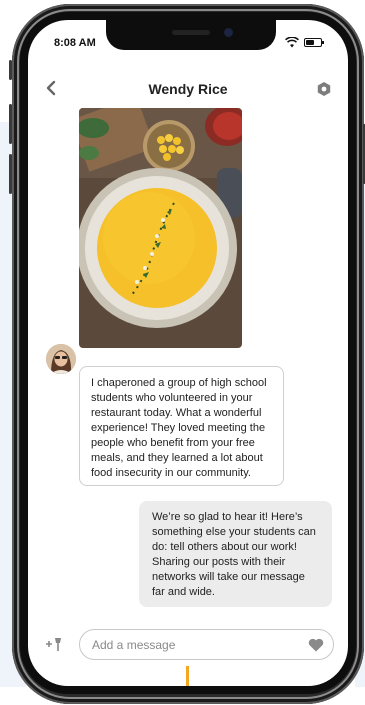 This screenshot has width=365, height=705. Describe the element at coordinates (10, 174) in the screenshot. I see `volume-down-button` at that location.